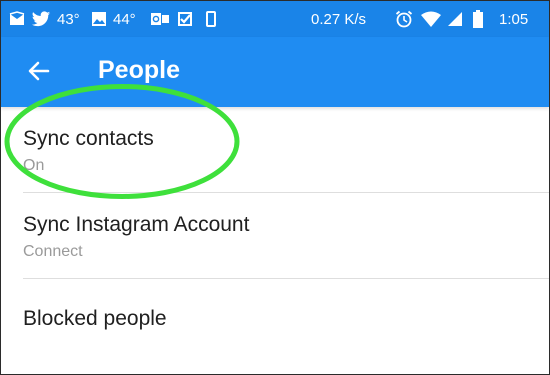 This screenshot has height=375, width=550. Describe the element at coordinates (139, 70) in the screenshot. I see `page-title: People` at that location.